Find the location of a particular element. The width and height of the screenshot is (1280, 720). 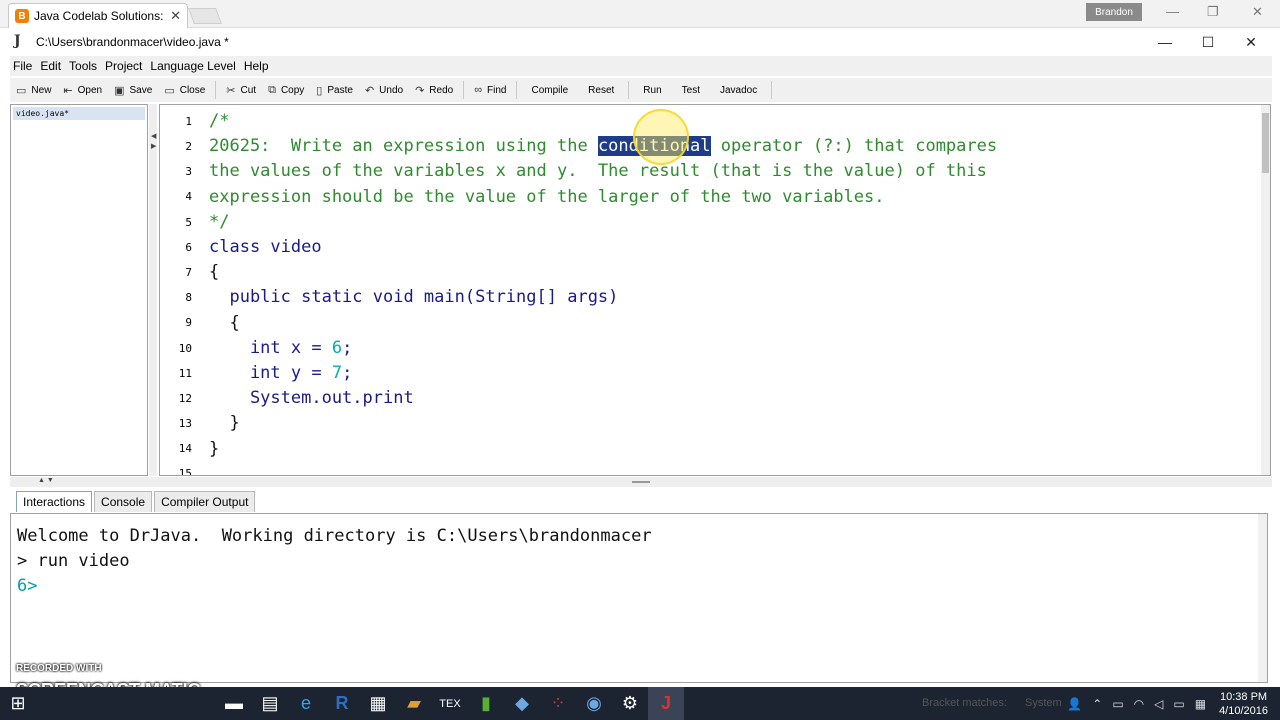

browser-tab-title: Java Codelab Solutions: S is located at coordinates (100, 16).